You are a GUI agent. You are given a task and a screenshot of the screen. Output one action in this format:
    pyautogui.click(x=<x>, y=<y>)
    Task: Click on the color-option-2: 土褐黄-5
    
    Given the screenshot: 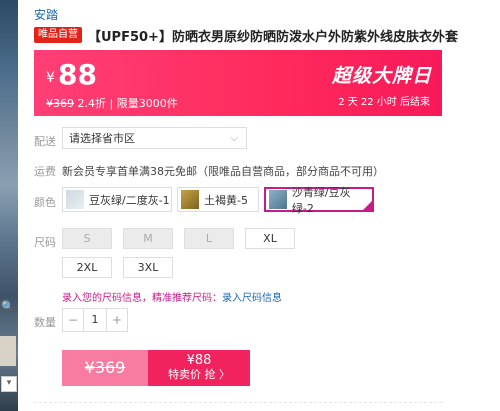 What is the action you would take?
    pyautogui.click(x=218, y=199)
    